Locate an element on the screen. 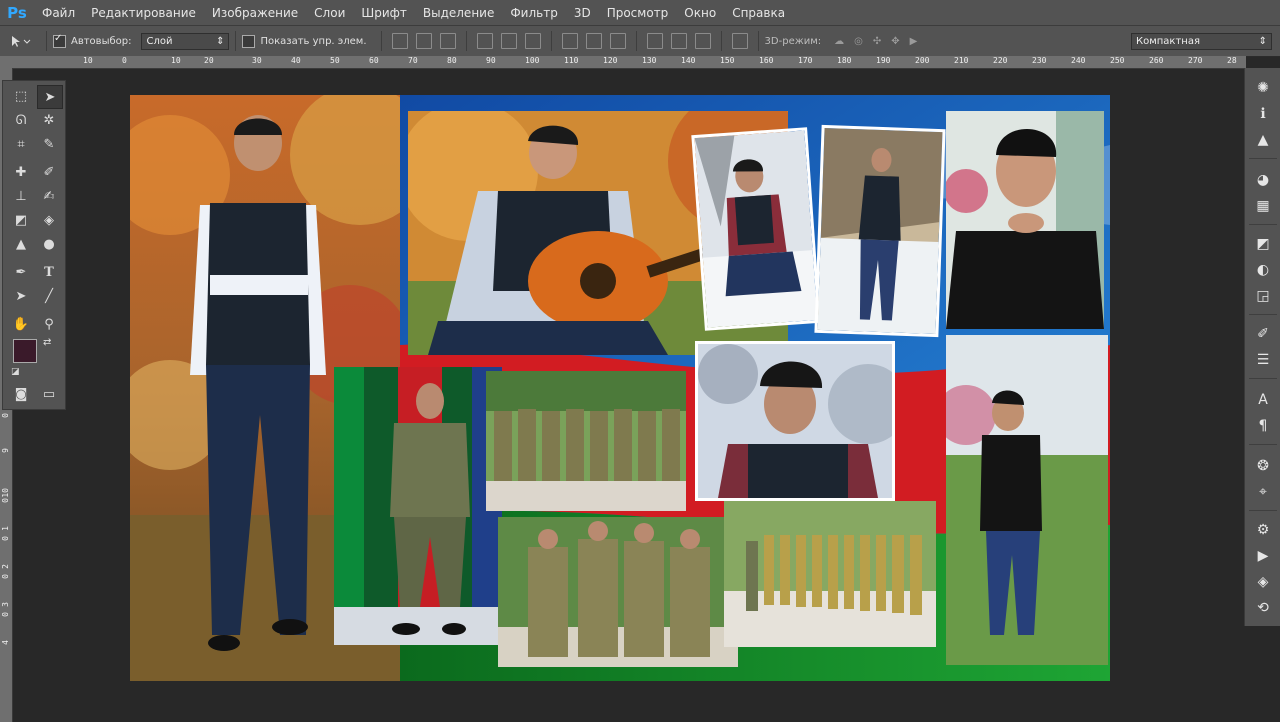 The image size is (1280, 722). type-tool: T is located at coordinates (49, 272).